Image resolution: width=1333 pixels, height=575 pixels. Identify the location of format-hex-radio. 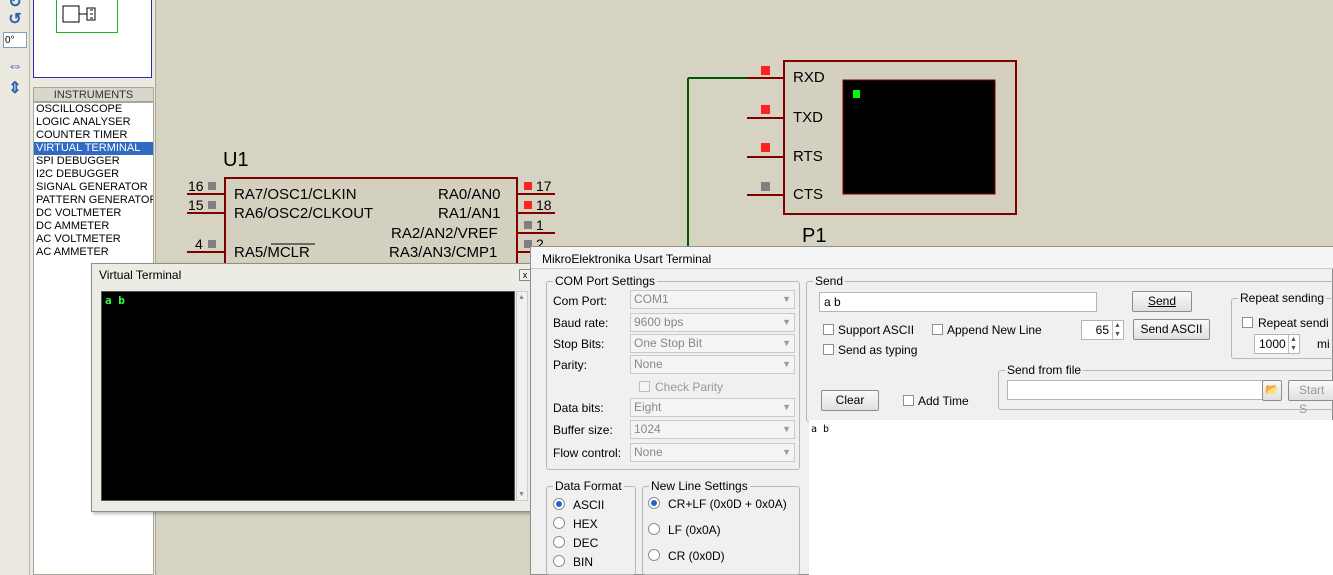
(559, 523).